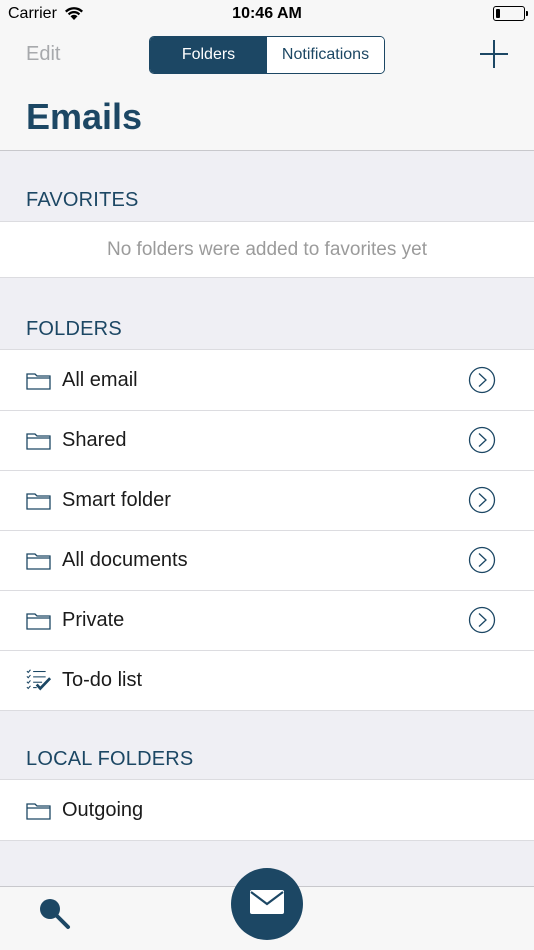  What do you see at coordinates (74, 329) in the screenshot?
I see `folders-header: FOLDERS` at bounding box center [74, 329].